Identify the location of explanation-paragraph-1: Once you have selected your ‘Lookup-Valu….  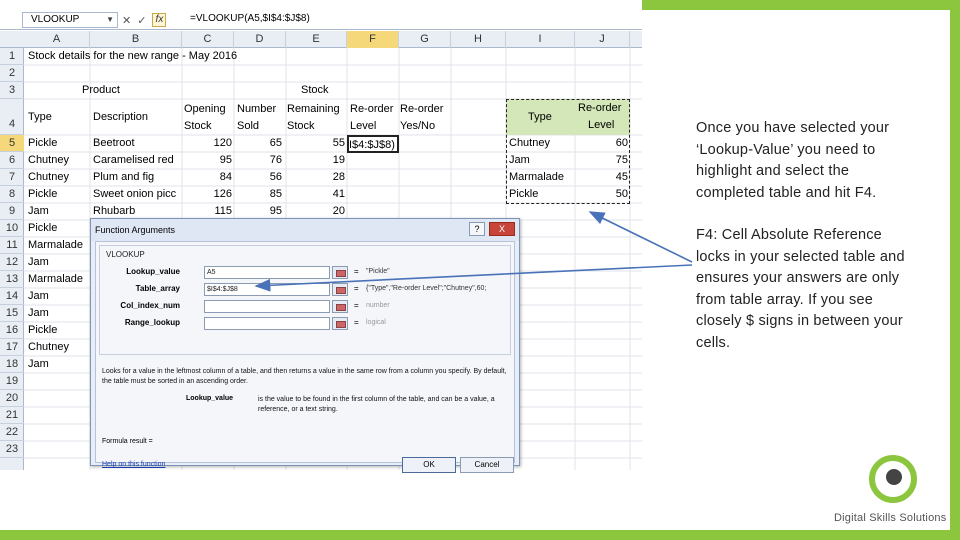
(793, 160).